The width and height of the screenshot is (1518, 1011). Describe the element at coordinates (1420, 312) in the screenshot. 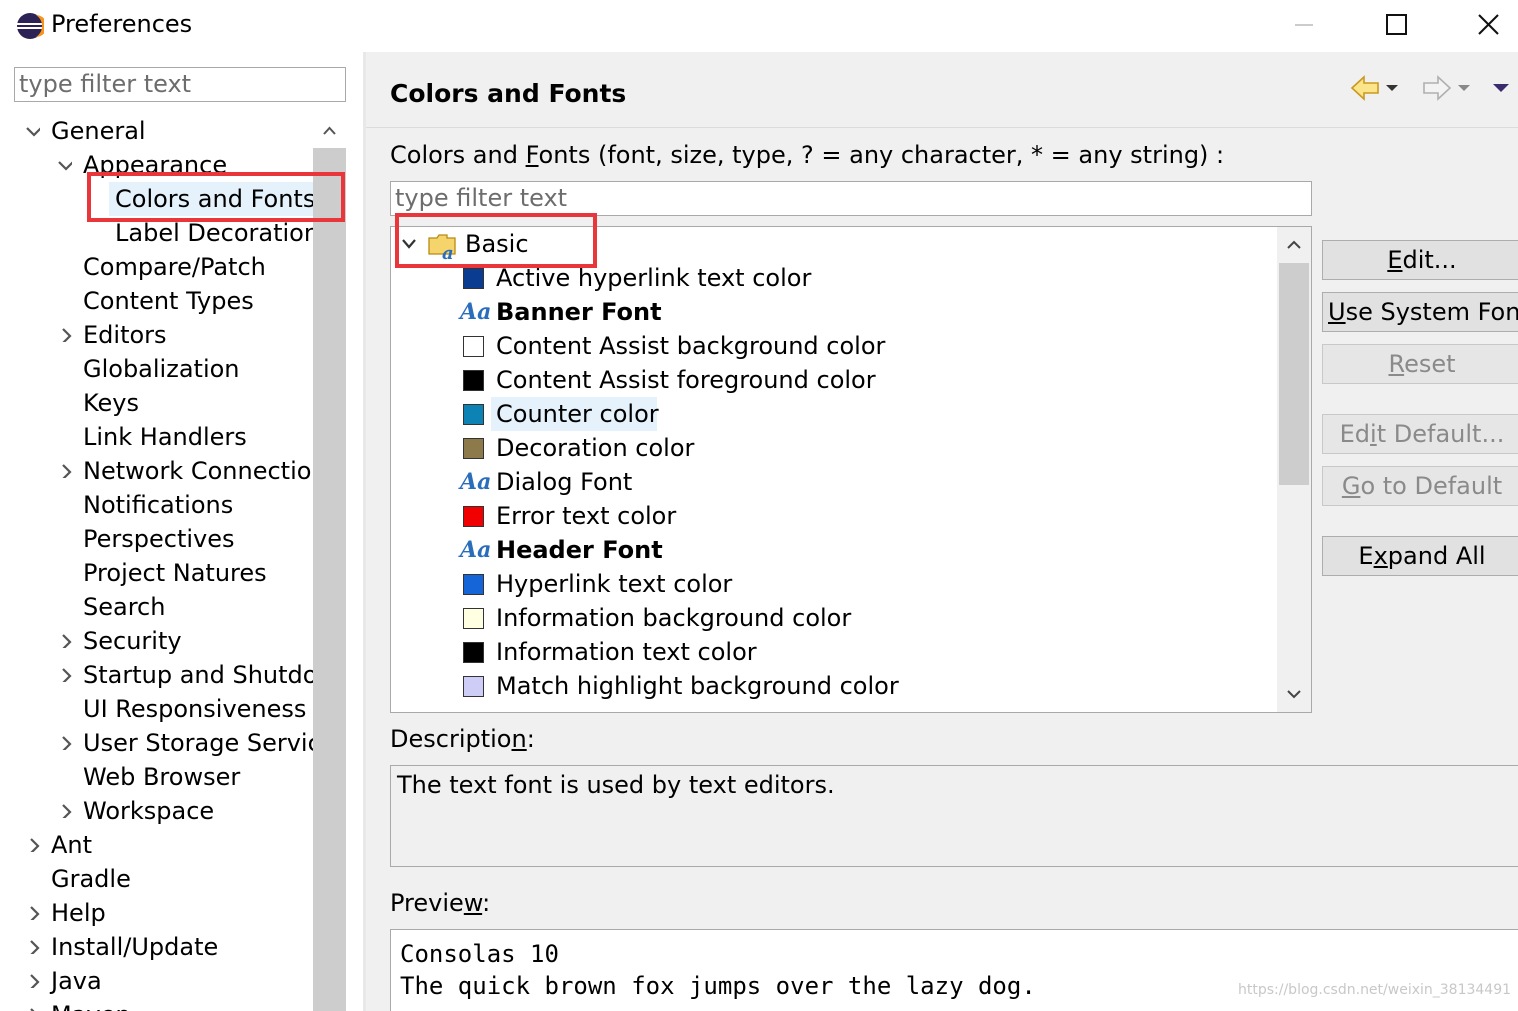

I see `use-system-font-button: Use System Font` at that location.